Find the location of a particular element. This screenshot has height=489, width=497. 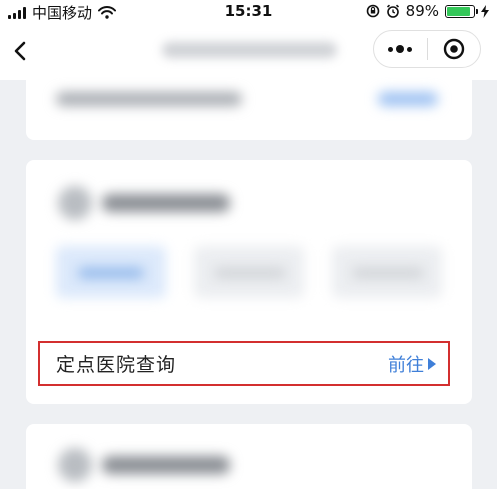

more-dots-icon is located at coordinates (400, 49).